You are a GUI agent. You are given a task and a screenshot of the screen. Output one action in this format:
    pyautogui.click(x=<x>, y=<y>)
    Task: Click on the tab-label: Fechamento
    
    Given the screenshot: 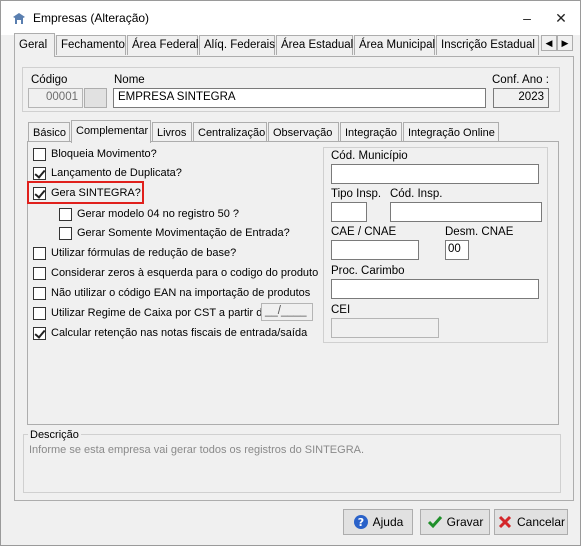 What is the action you would take?
    pyautogui.click(x=93, y=45)
    